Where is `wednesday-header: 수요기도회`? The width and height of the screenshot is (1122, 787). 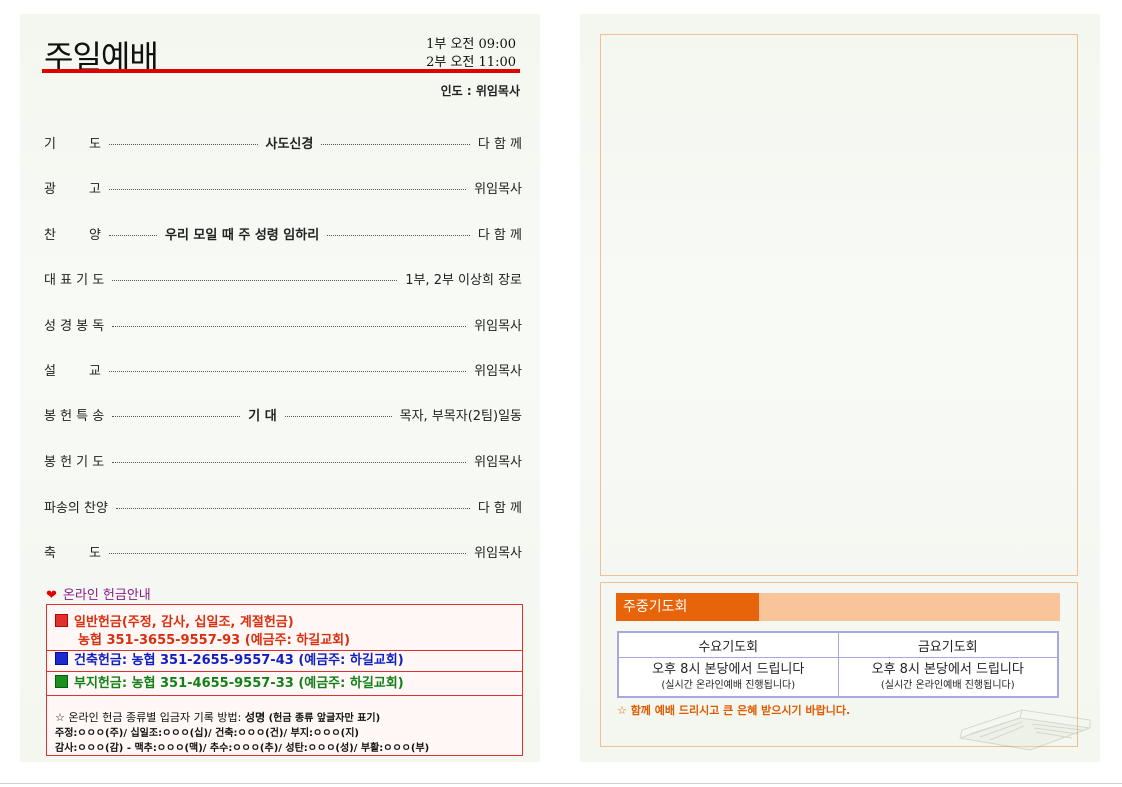 wednesday-header: 수요기도회 is located at coordinates (728, 644).